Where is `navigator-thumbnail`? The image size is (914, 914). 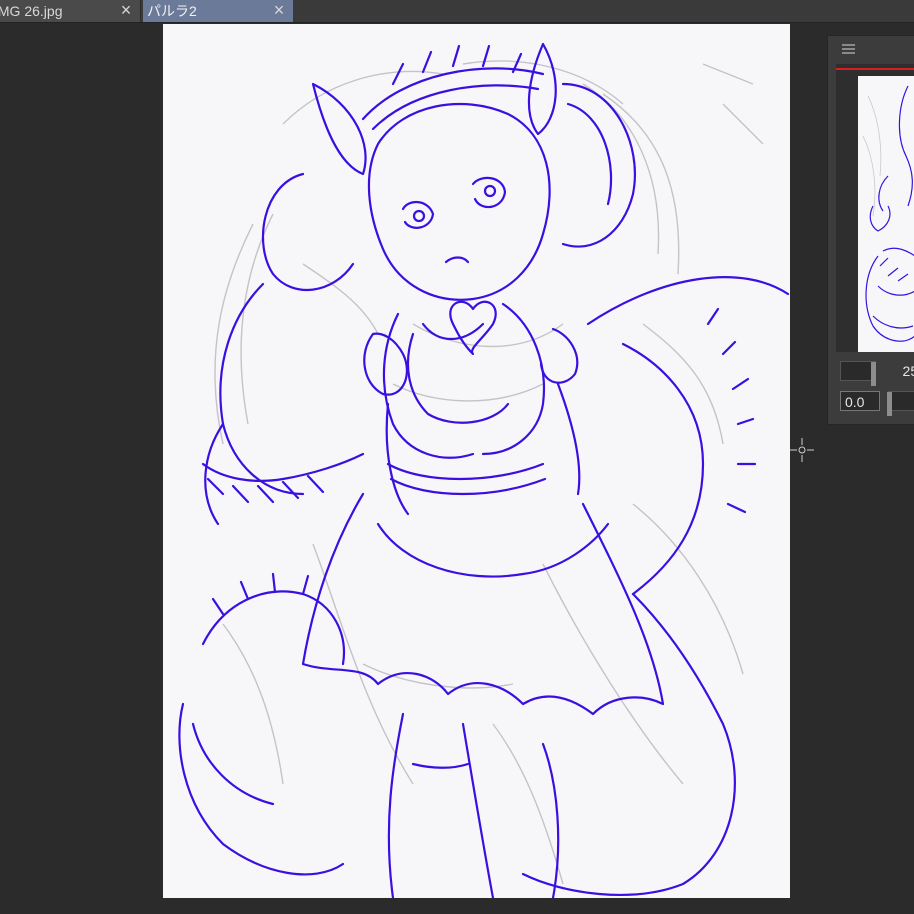
navigator-thumbnail is located at coordinates (886, 214).